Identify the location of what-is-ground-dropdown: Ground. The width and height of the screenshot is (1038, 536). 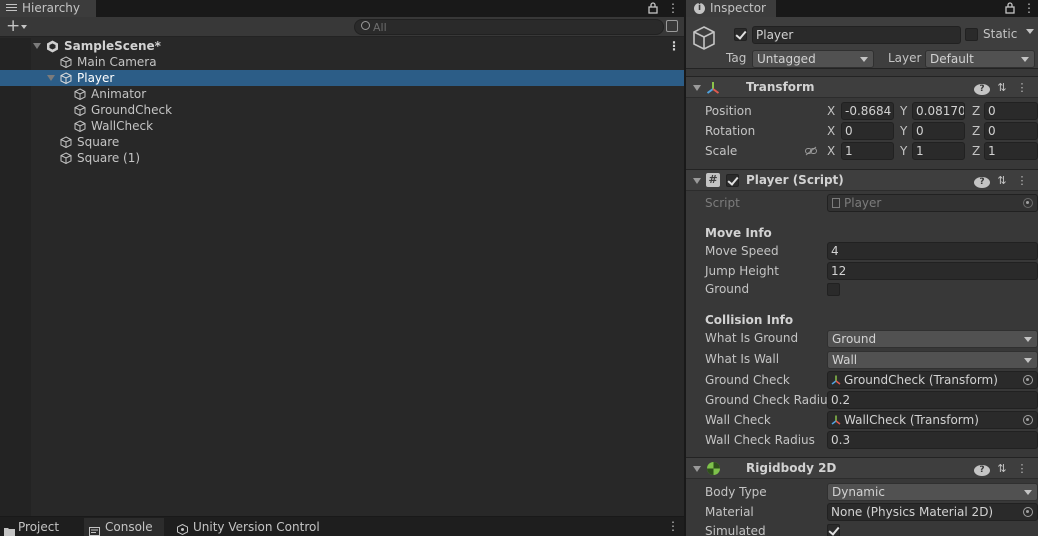
(932, 339).